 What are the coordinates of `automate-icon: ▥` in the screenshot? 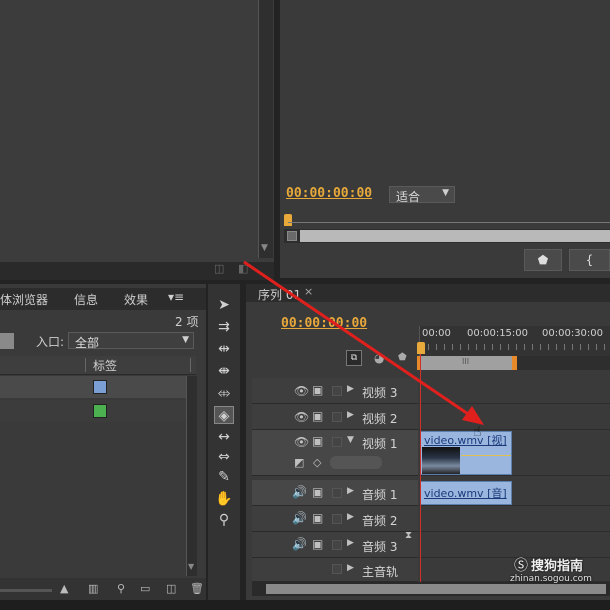 It's located at (93, 588).